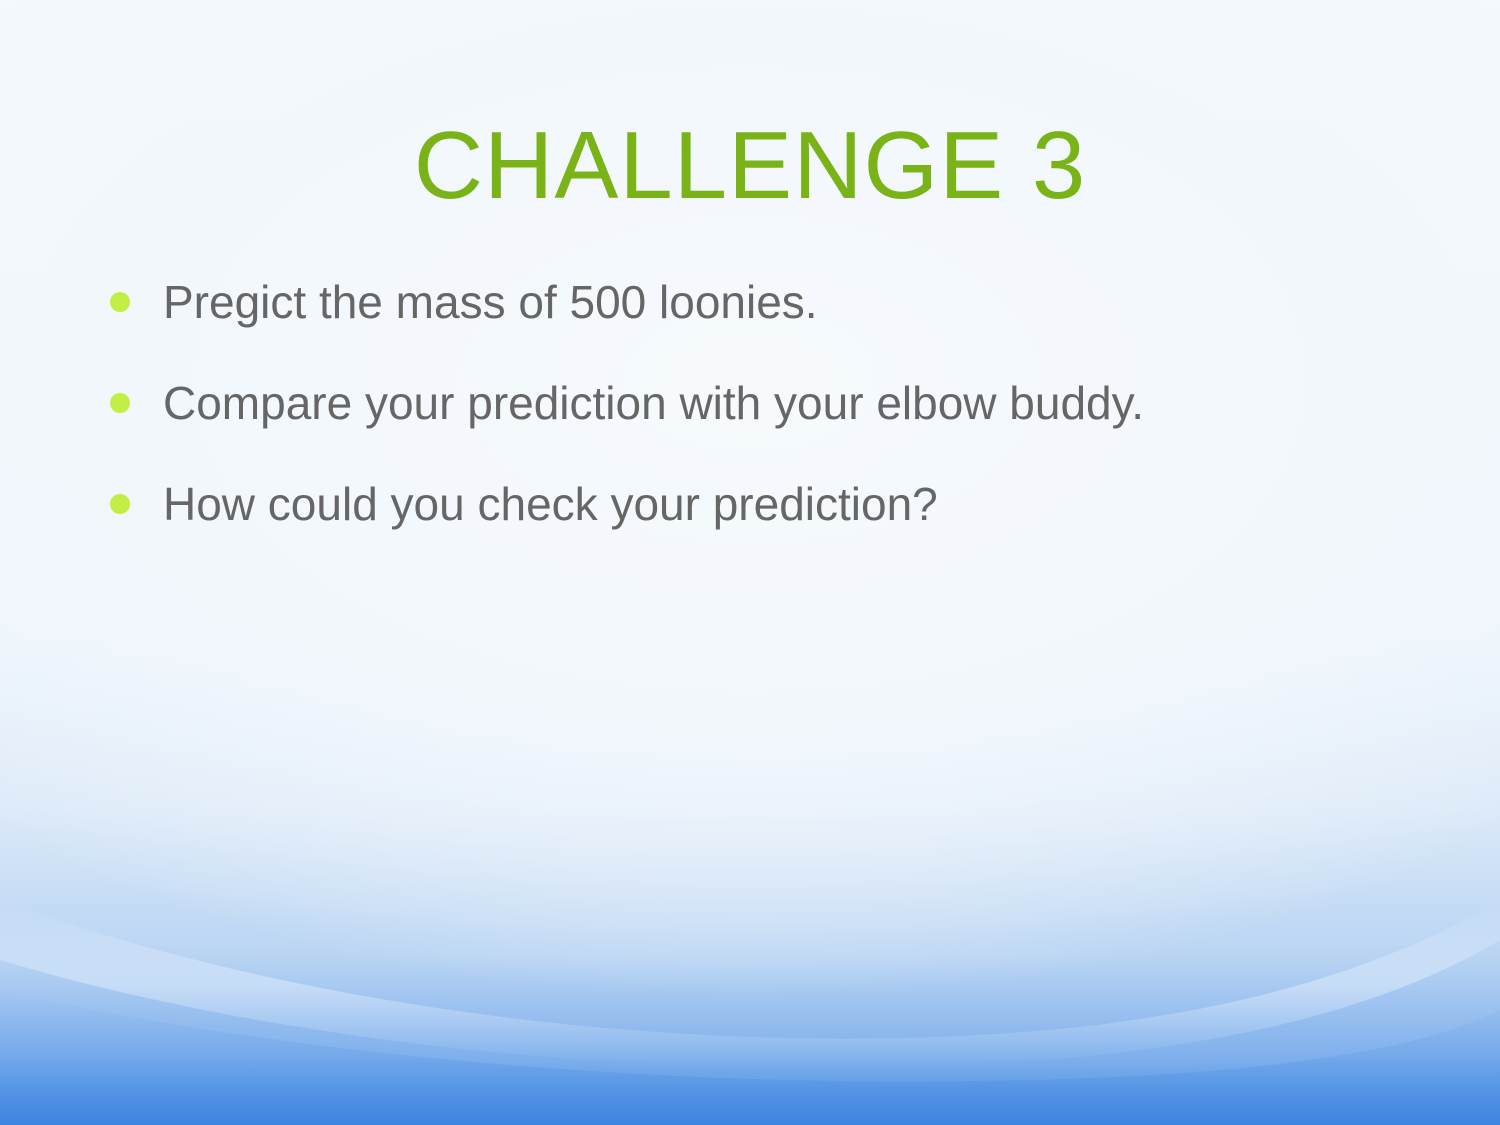 The width and height of the screenshot is (1500, 1125). I want to click on bullet-text: How could you check your prediction?, so click(550, 504).